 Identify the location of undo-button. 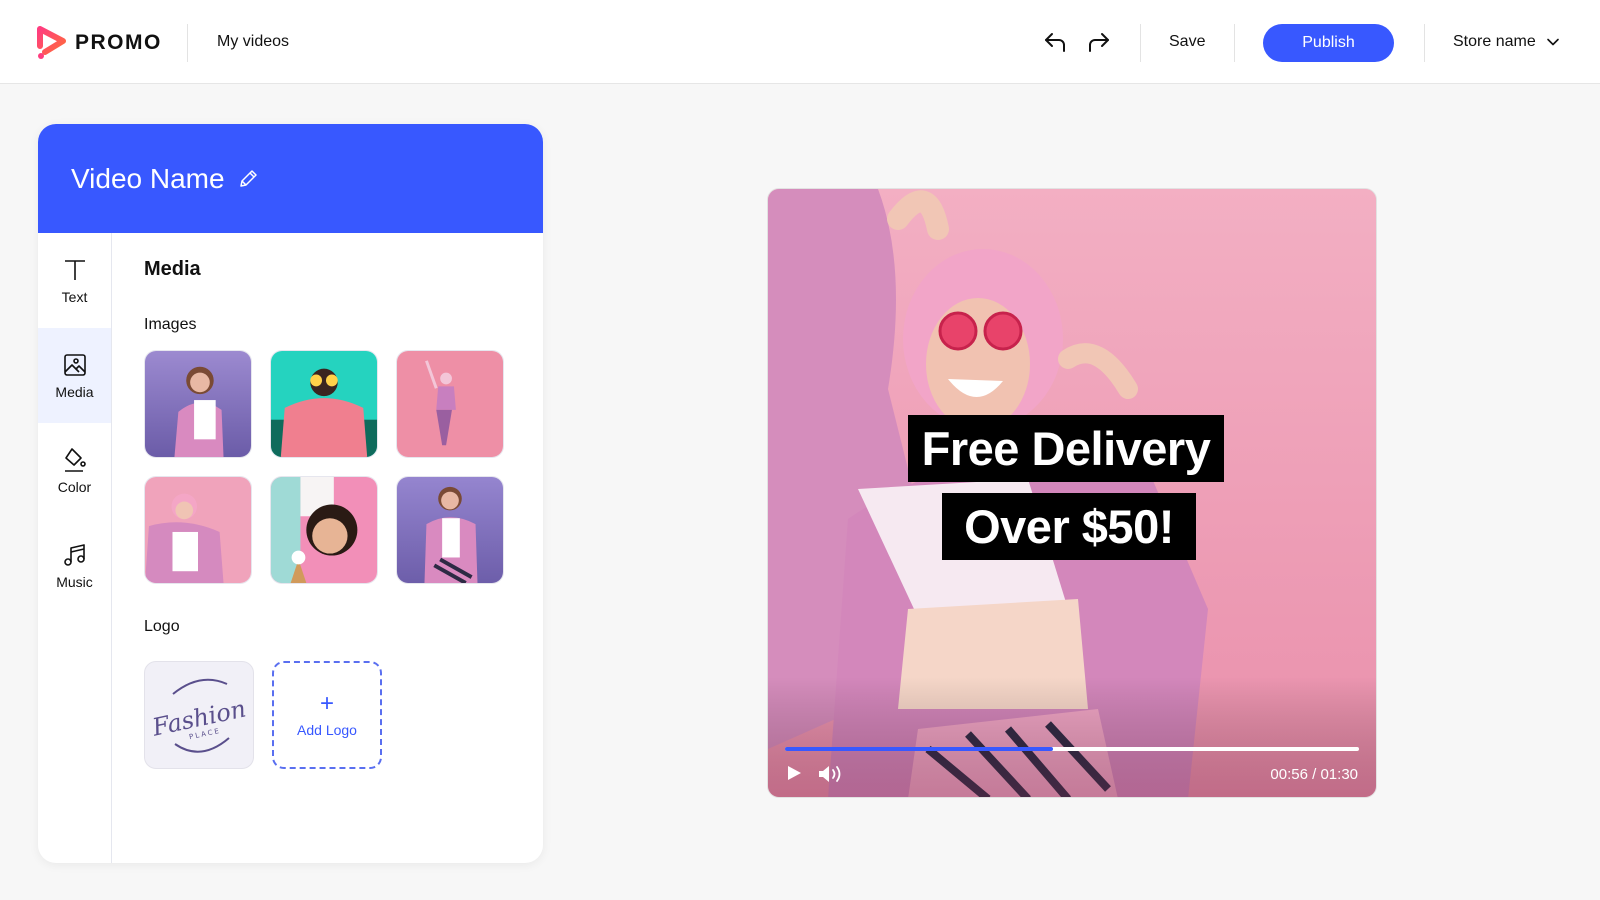
(1056, 42).